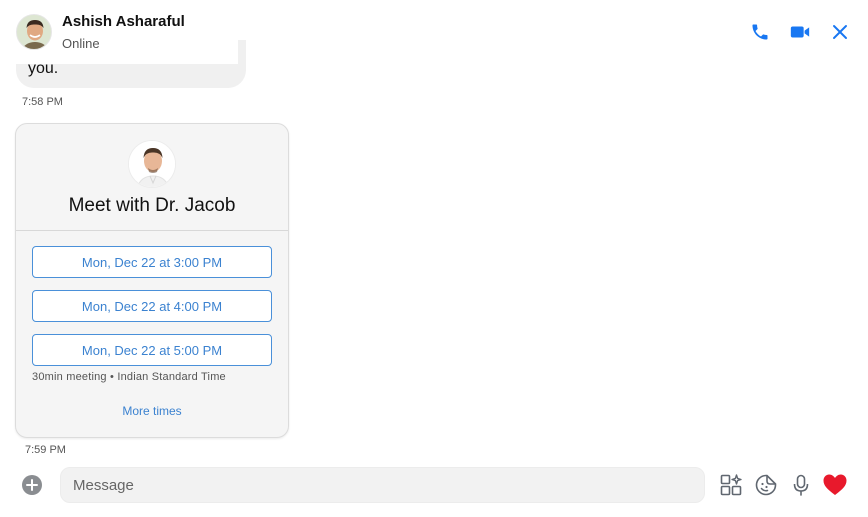 This screenshot has height=517, width=868. I want to click on contact-info: Ashish Asharaful Online, so click(119, 32).